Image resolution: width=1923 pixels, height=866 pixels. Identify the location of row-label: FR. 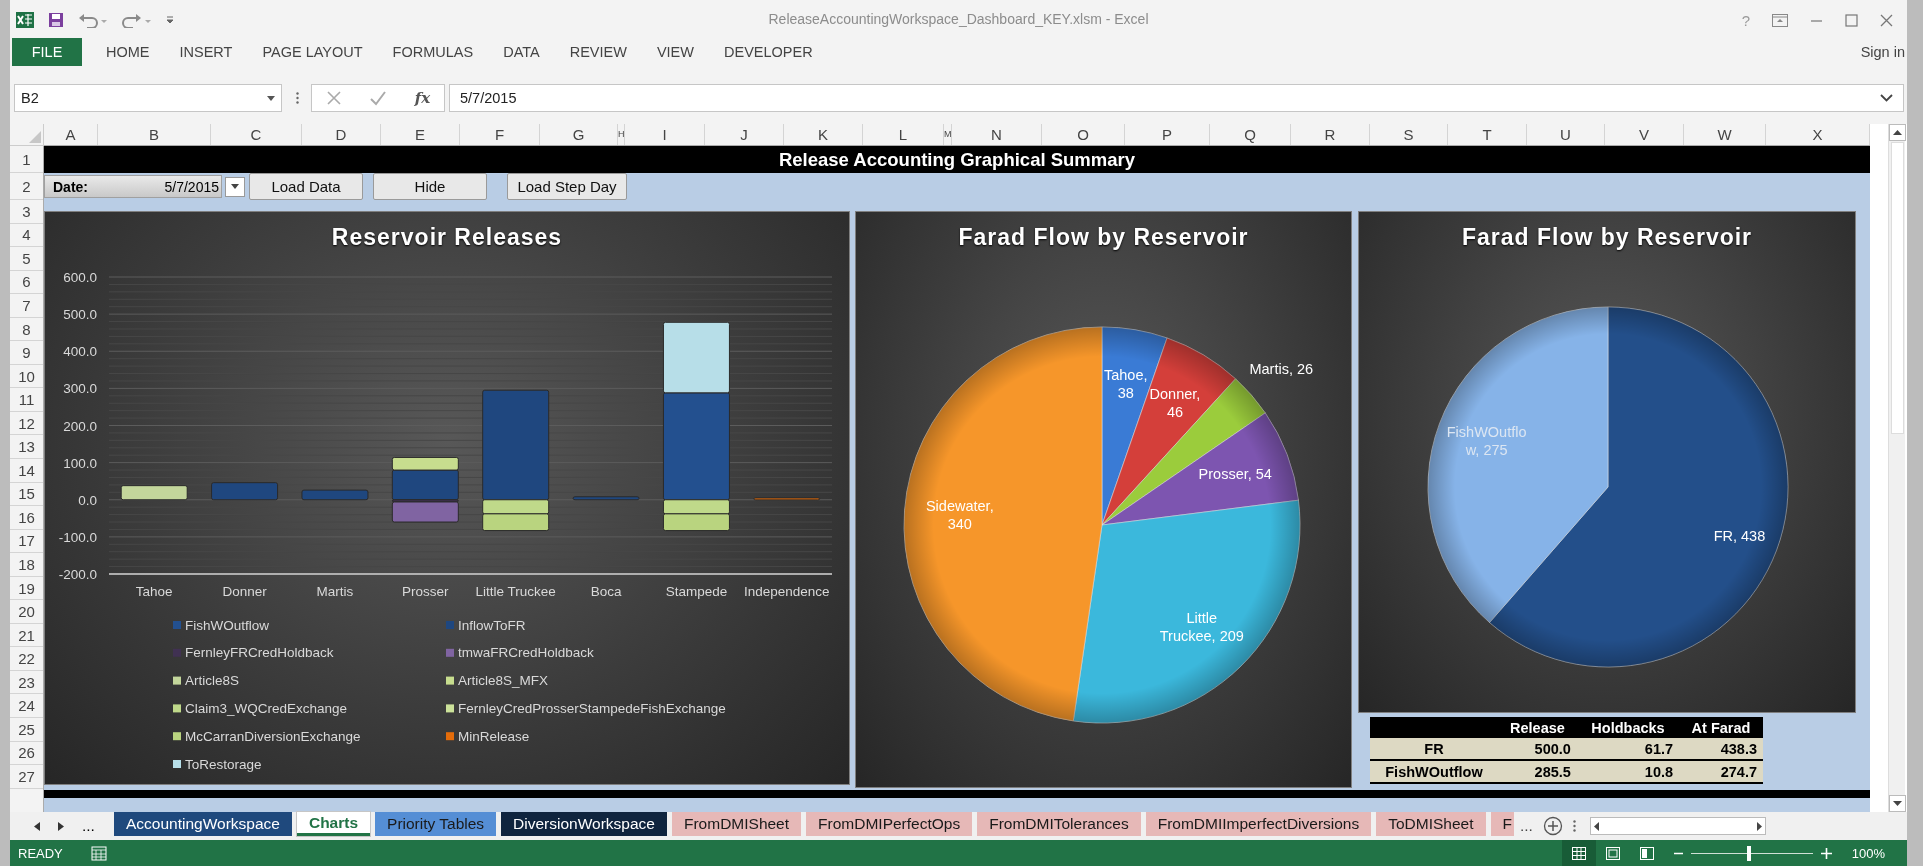
(1434, 748).